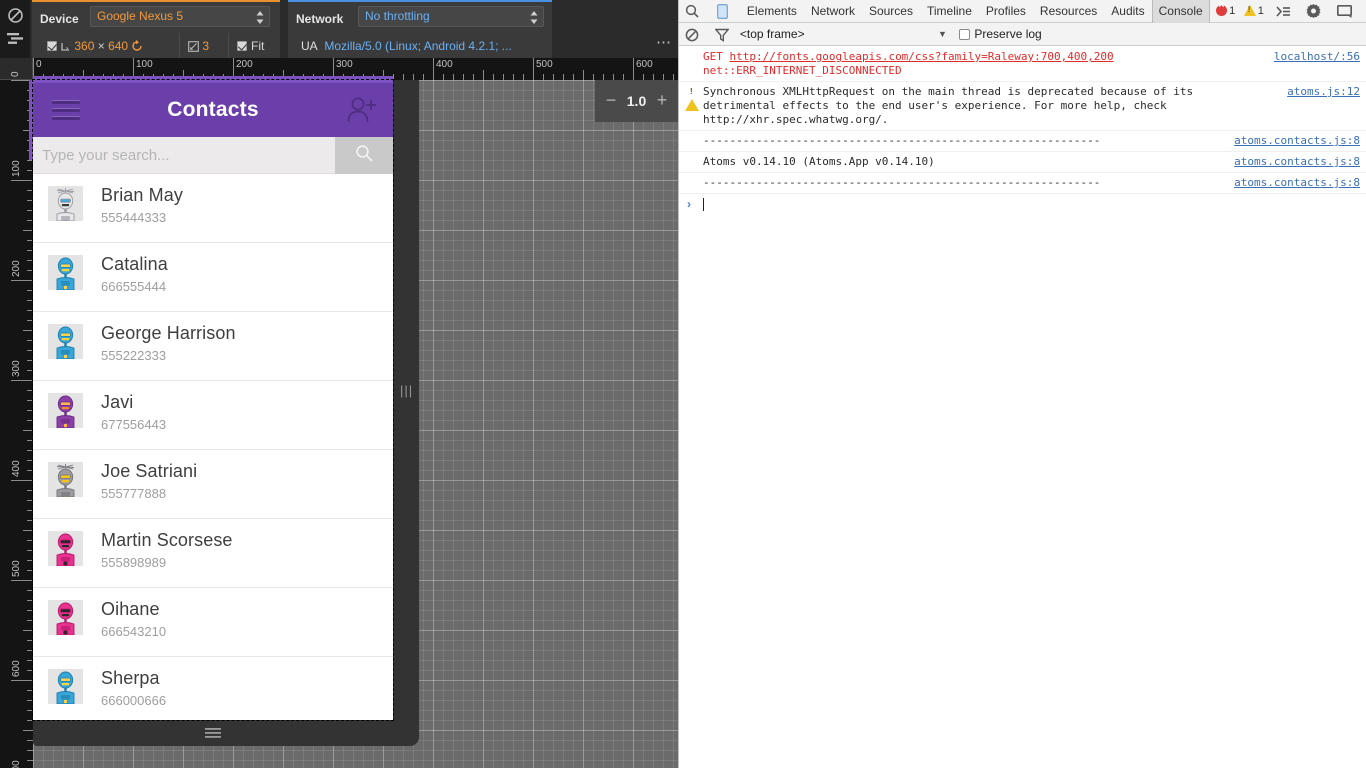  I want to click on preserve-log-checkbox, so click(965, 34).